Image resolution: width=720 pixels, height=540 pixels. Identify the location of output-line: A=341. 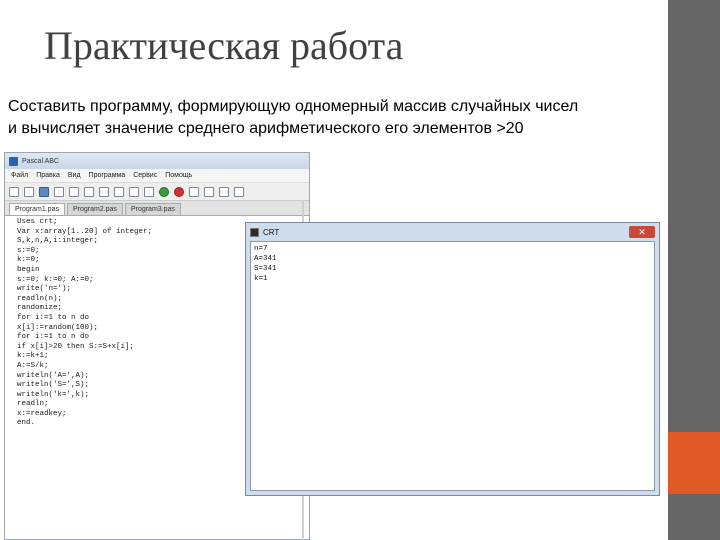
(265, 259).